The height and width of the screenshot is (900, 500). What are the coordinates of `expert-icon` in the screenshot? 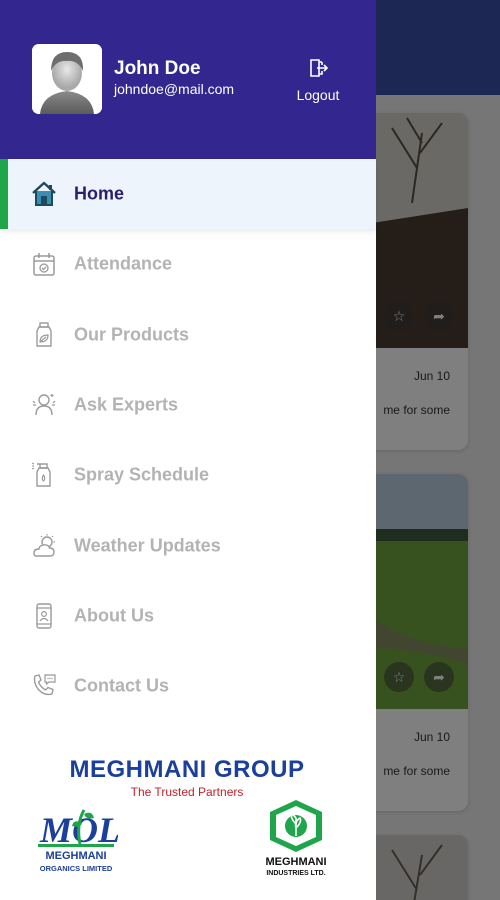 It's located at (44, 405).